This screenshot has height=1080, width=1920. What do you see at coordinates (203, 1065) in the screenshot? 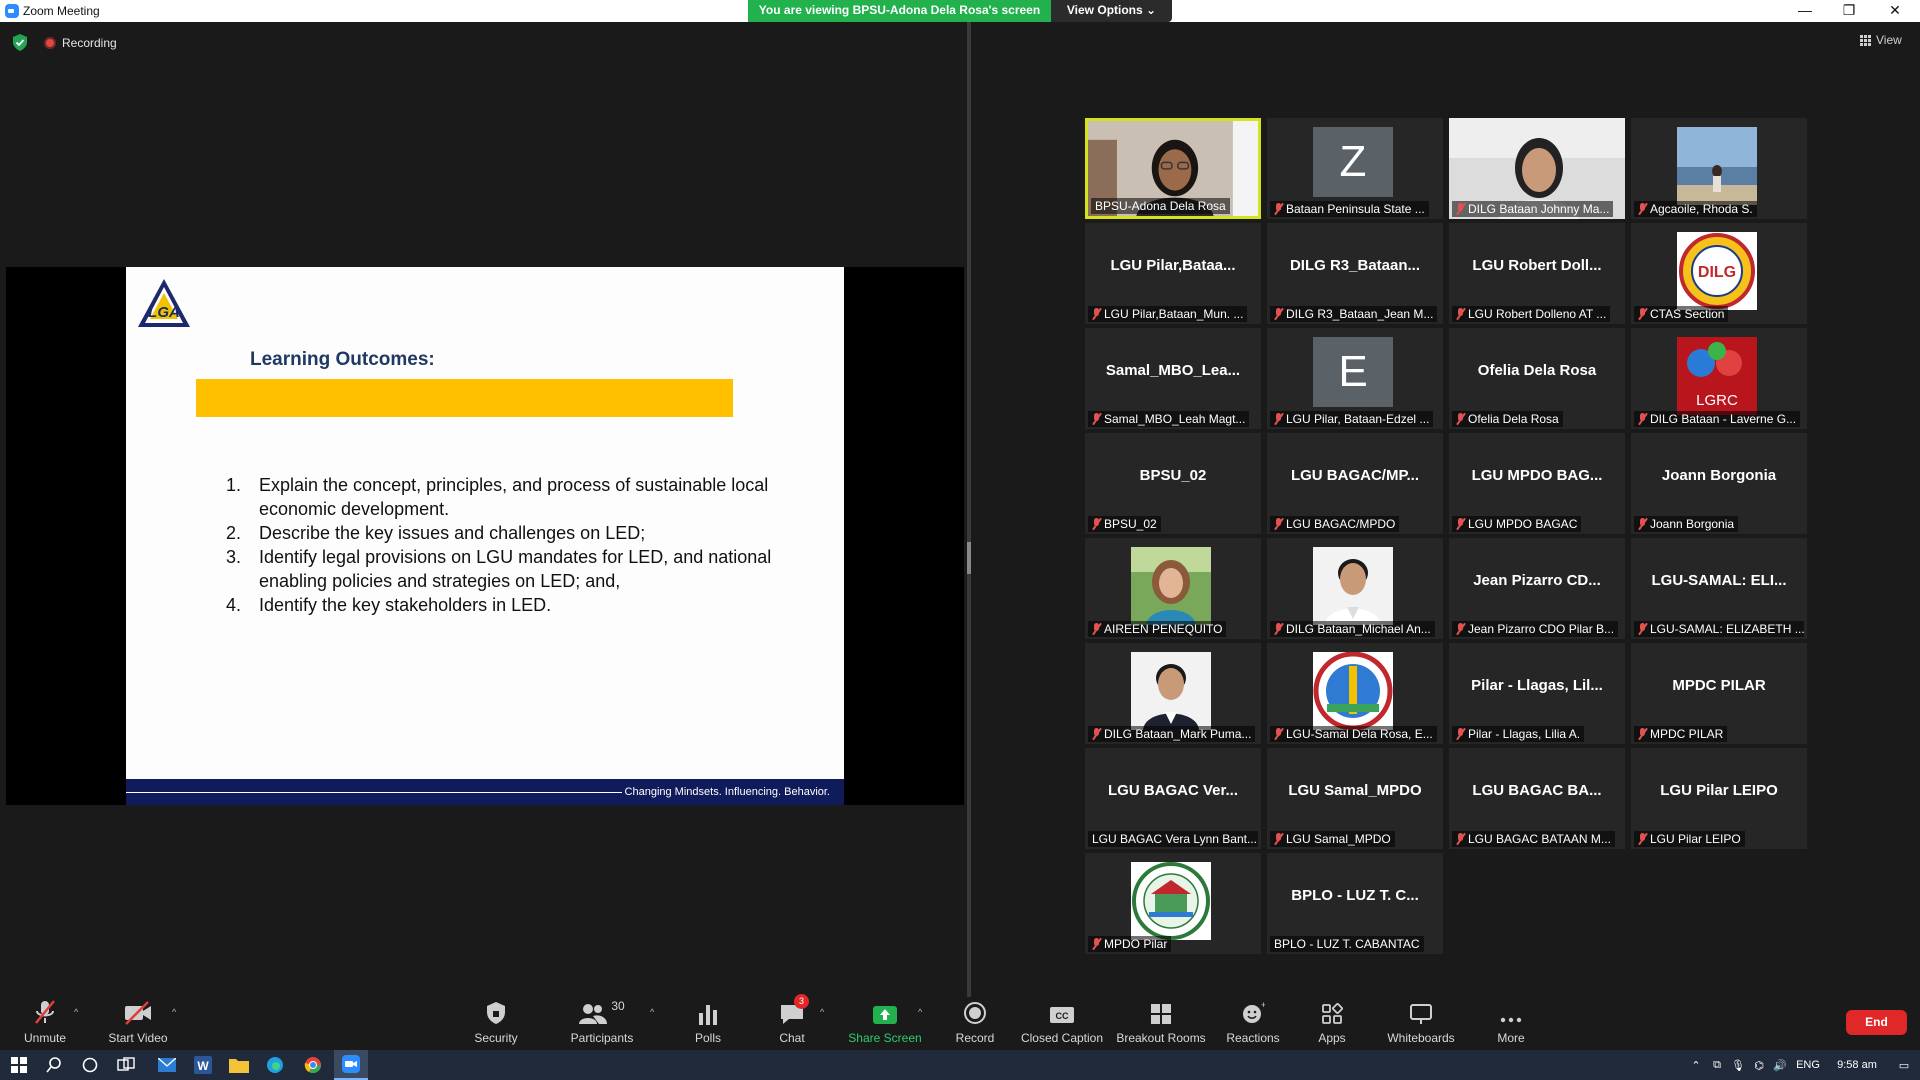
I see `word-app-icon: W` at bounding box center [203, 1065].